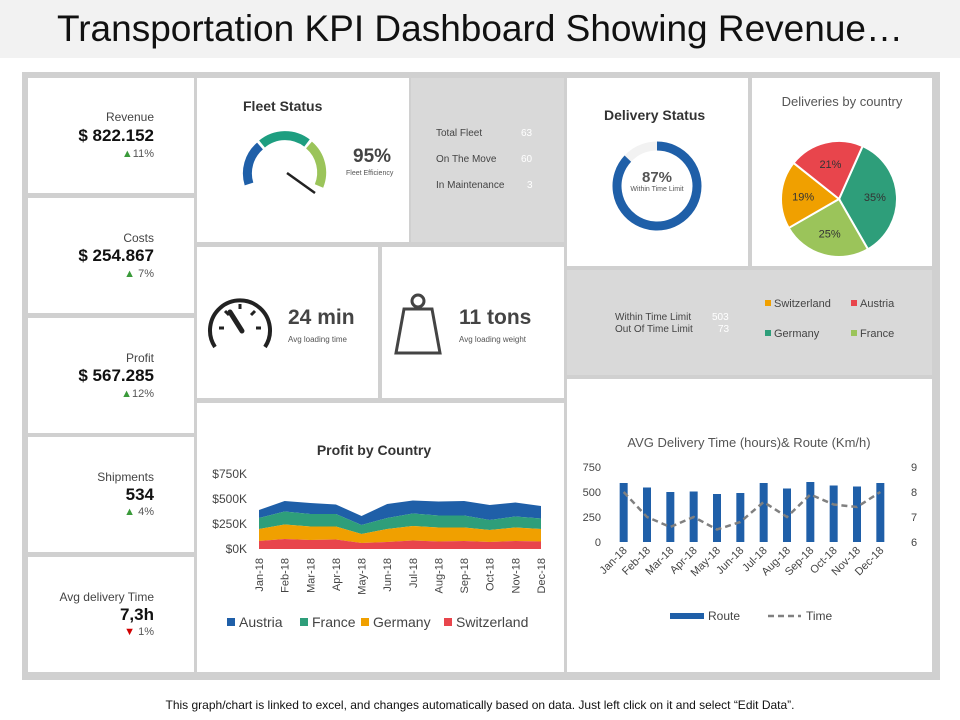  What do you see at coordinates (819, 616) in the screenshot?
I see `legend-label: Time` at bounding box center [819, 616].